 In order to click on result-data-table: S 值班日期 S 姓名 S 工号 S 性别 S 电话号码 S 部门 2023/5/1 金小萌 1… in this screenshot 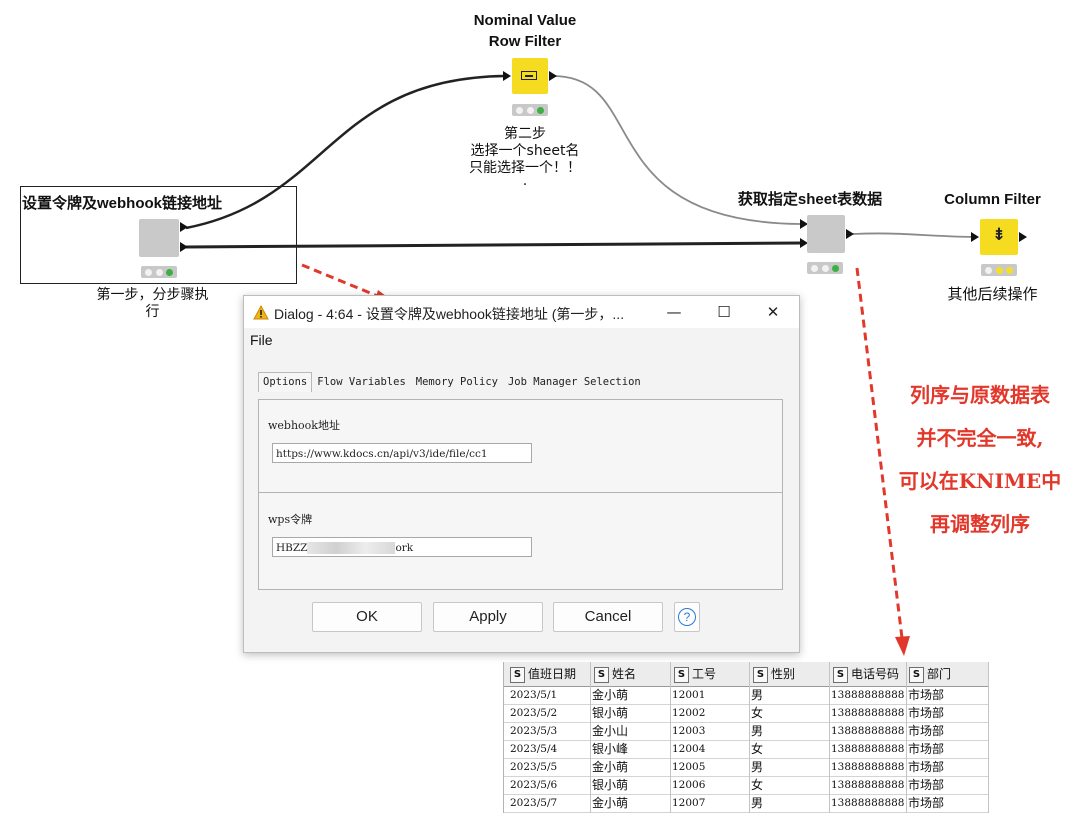, I will do `click(749, 737)`.